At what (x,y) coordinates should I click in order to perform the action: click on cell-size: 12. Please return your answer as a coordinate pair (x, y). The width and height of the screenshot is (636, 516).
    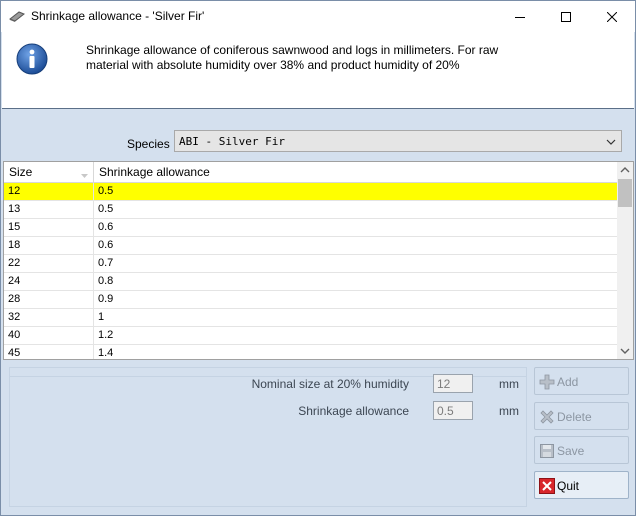
    Looking at the image, I should click on (14, 191).